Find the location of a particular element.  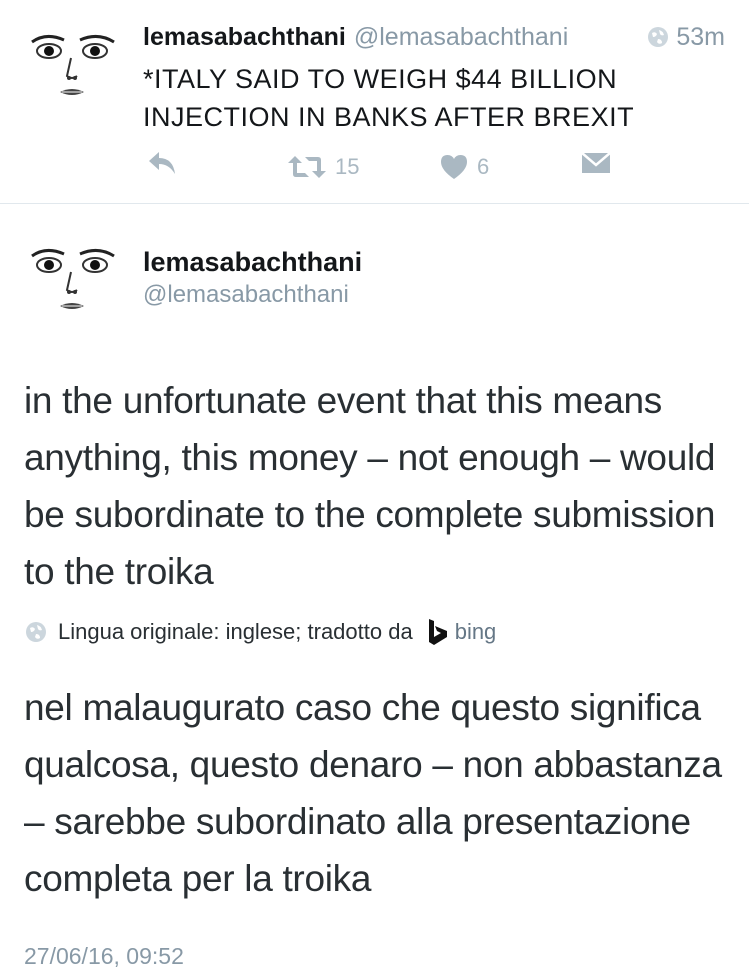

bing-link: bing is located at coordinates (462, 632).